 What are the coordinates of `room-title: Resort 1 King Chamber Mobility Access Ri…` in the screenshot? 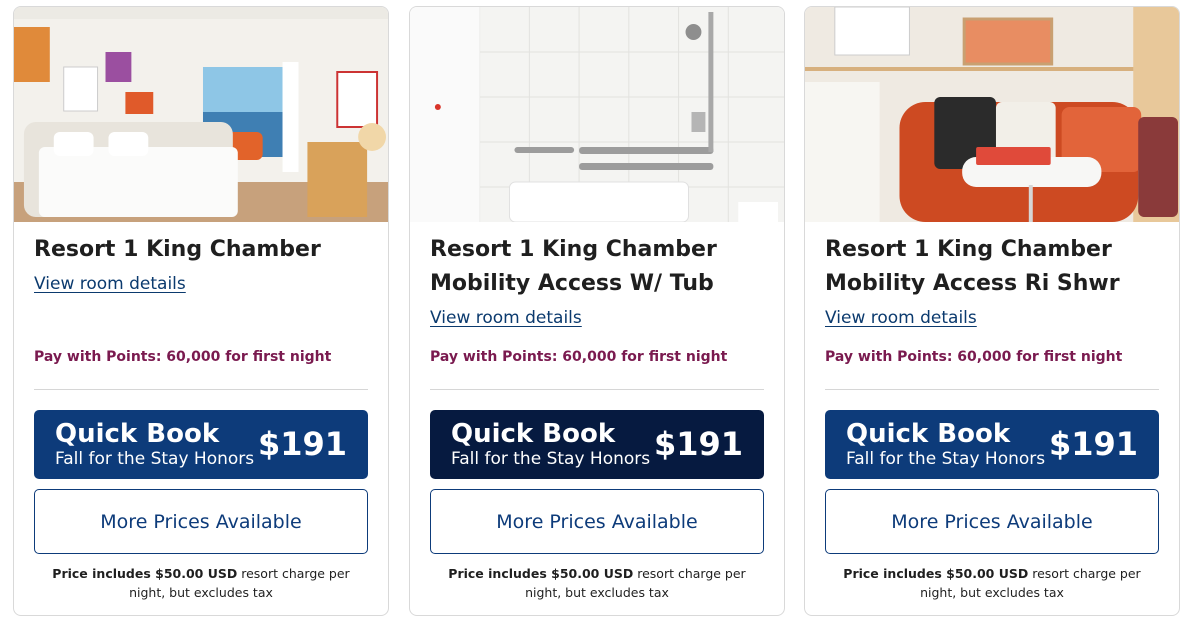 It's located at (972, 266).